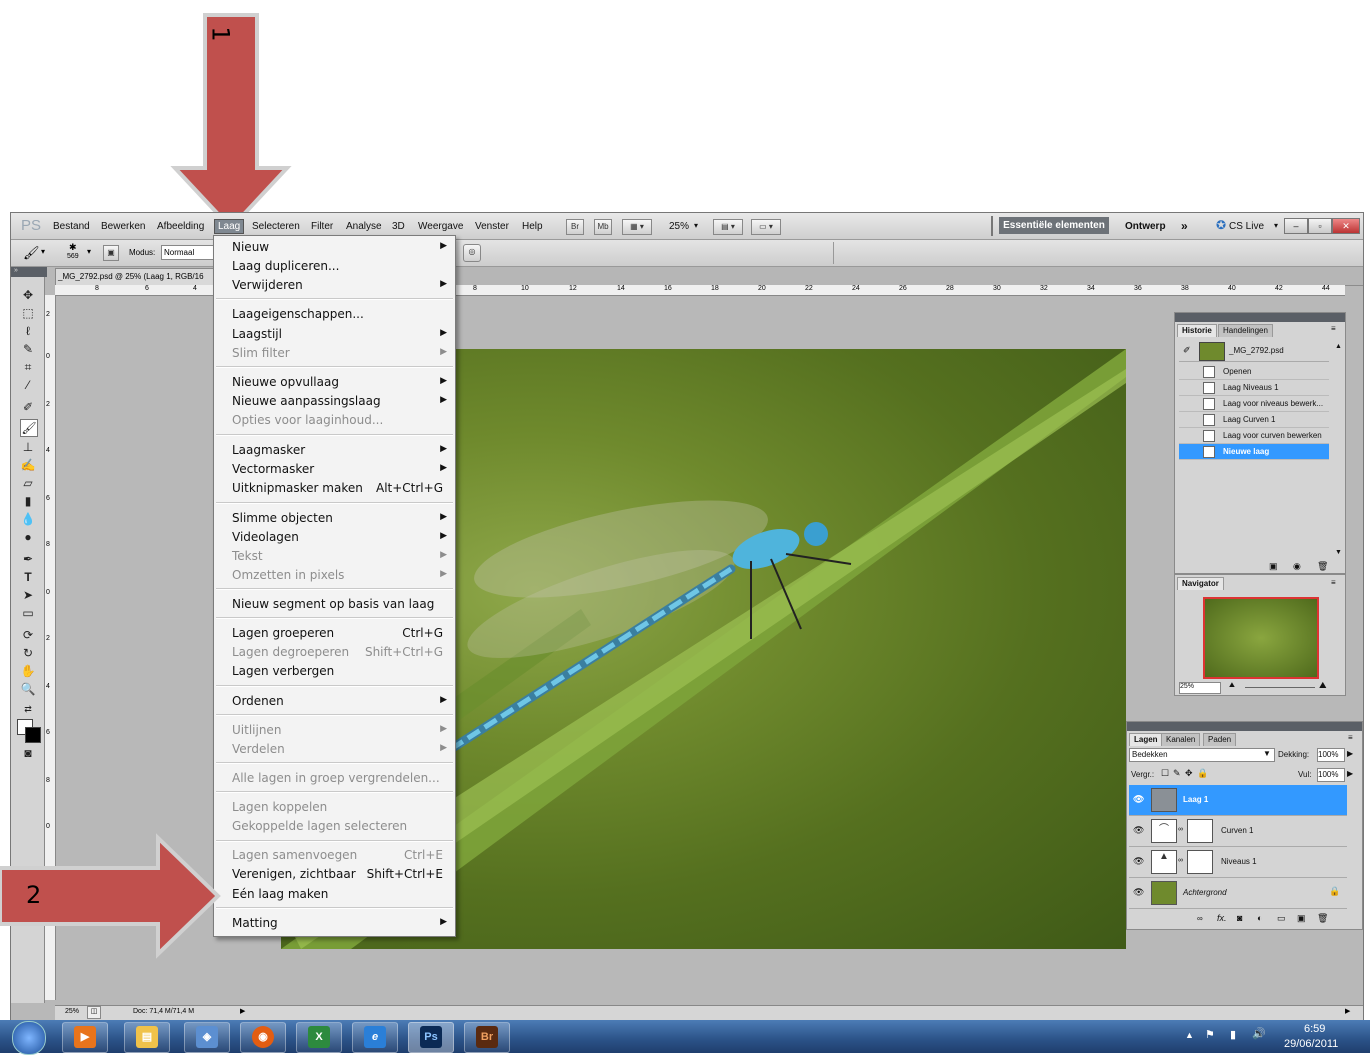 Image resolution: width=1370 pixels, height=1055 pixels. I want to click on lock-position-icon: ✥, so click(1189, 773).